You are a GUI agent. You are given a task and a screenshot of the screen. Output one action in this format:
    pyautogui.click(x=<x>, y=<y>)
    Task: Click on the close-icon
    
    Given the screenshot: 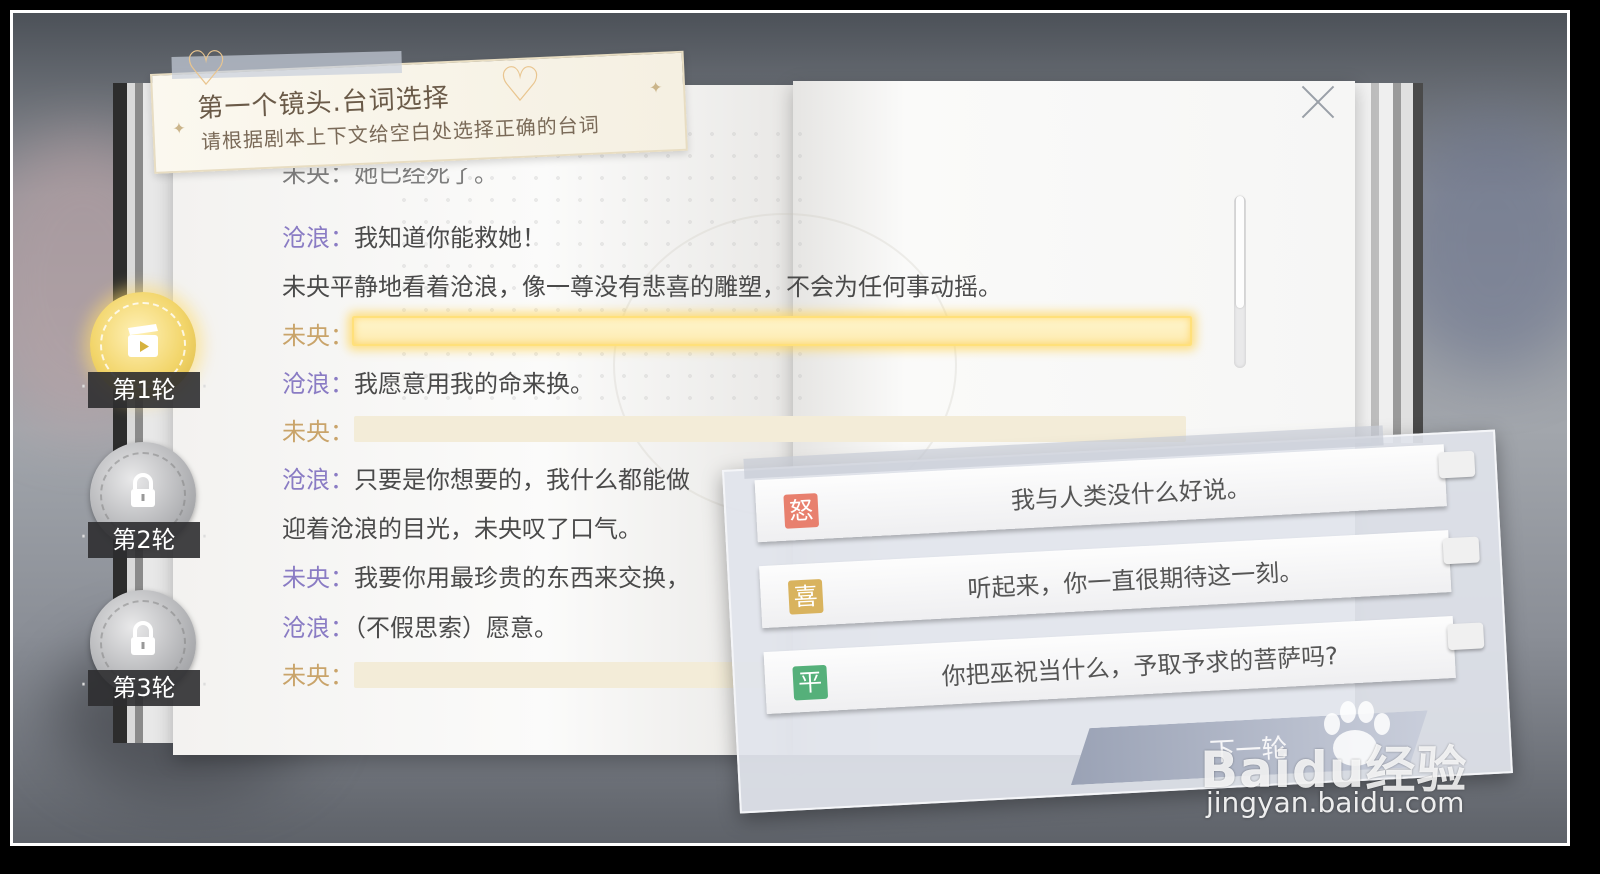 What is the action you would take?
    pyautogui.click(x=1318, y=102)
    